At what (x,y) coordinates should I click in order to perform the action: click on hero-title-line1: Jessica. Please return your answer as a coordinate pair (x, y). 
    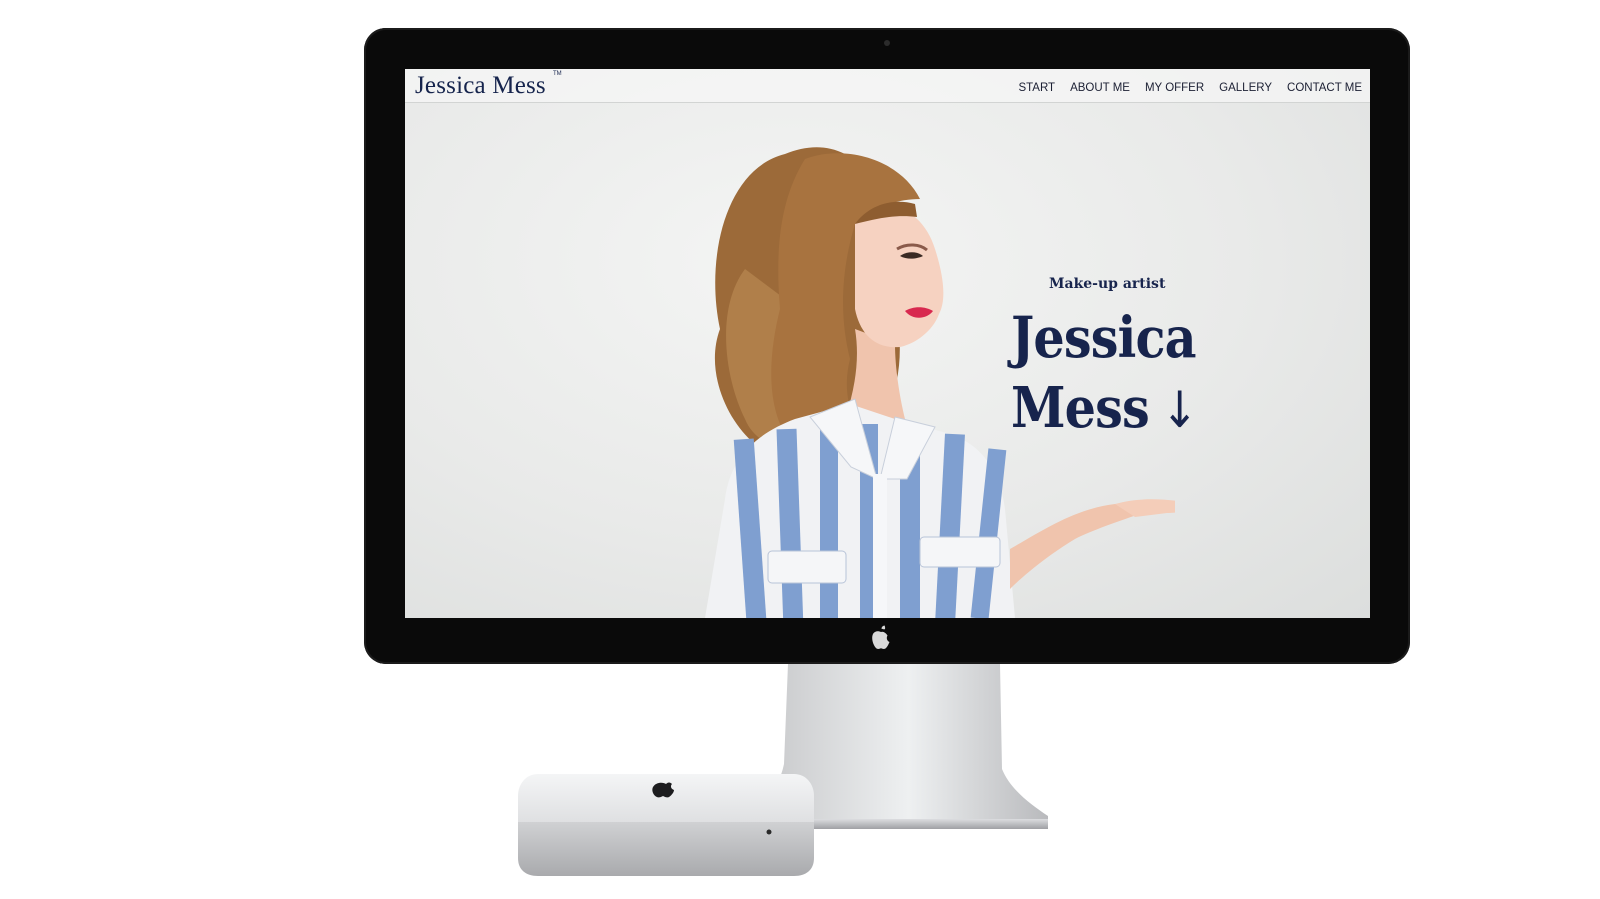
    Looking at the image, I should click on (1104, 338).